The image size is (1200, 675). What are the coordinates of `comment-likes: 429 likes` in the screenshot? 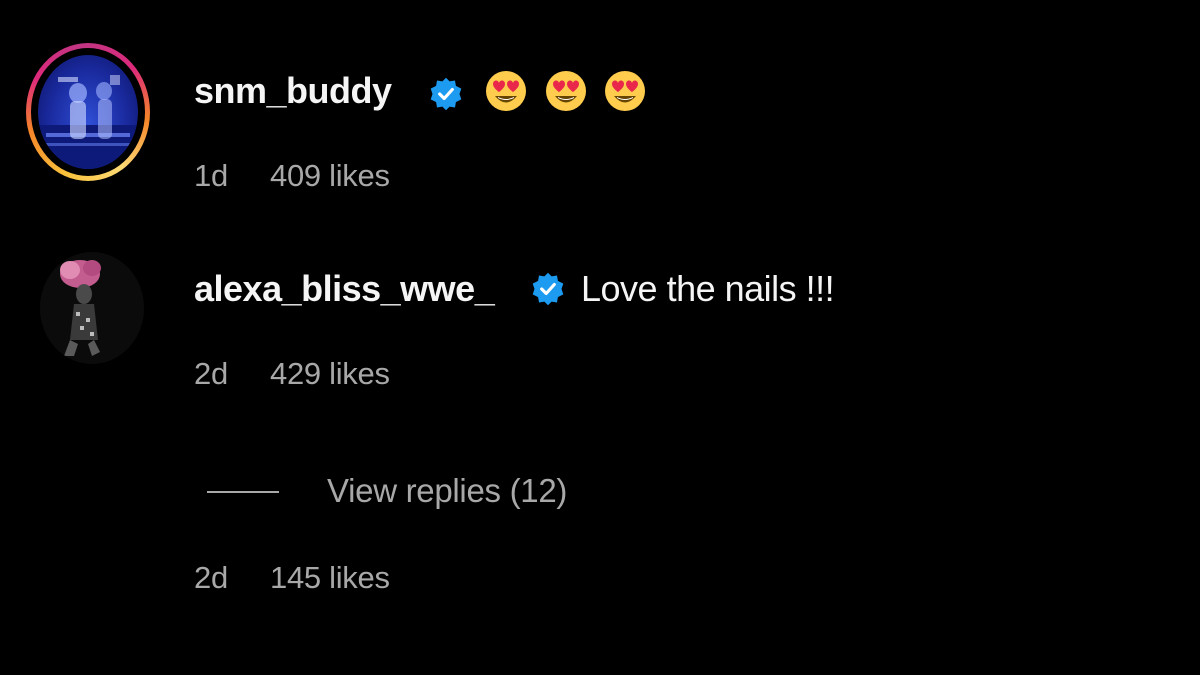 It's located at (330, 374).